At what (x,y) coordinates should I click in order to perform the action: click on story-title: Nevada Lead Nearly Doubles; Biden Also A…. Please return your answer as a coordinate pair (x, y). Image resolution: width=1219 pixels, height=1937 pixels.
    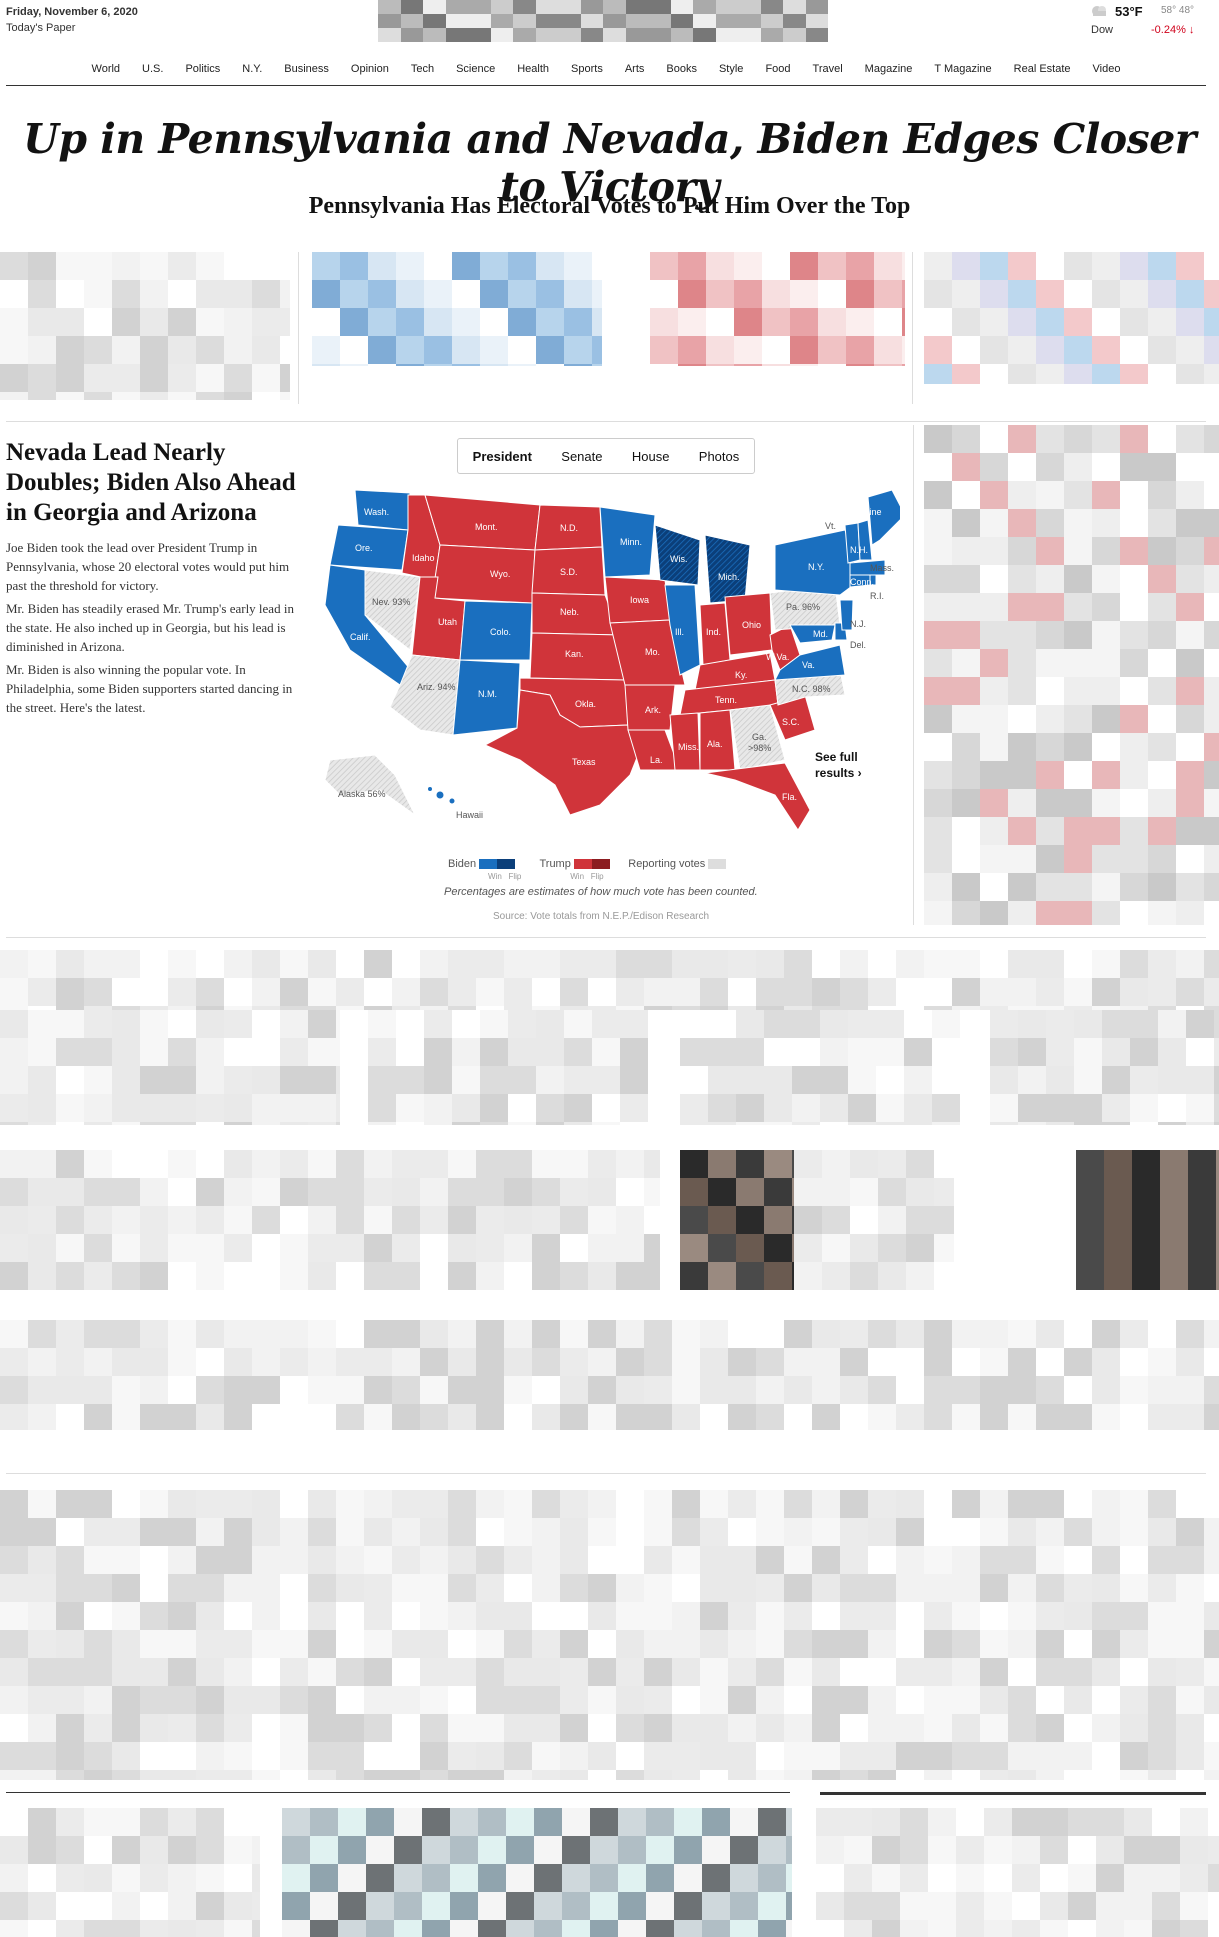
    Looking at the image, I should click on (151, 483).